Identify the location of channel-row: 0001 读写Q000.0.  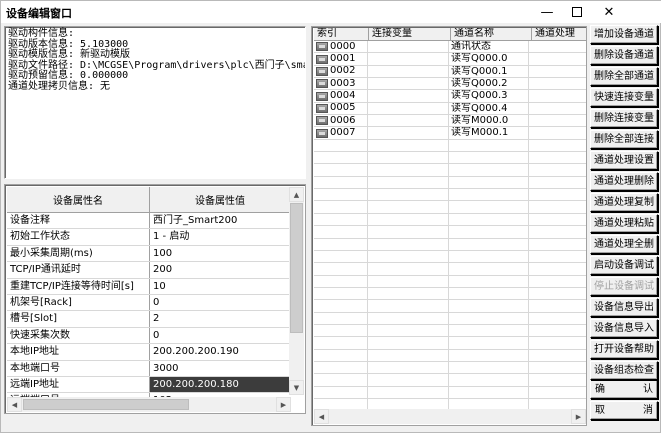
(450, 59).